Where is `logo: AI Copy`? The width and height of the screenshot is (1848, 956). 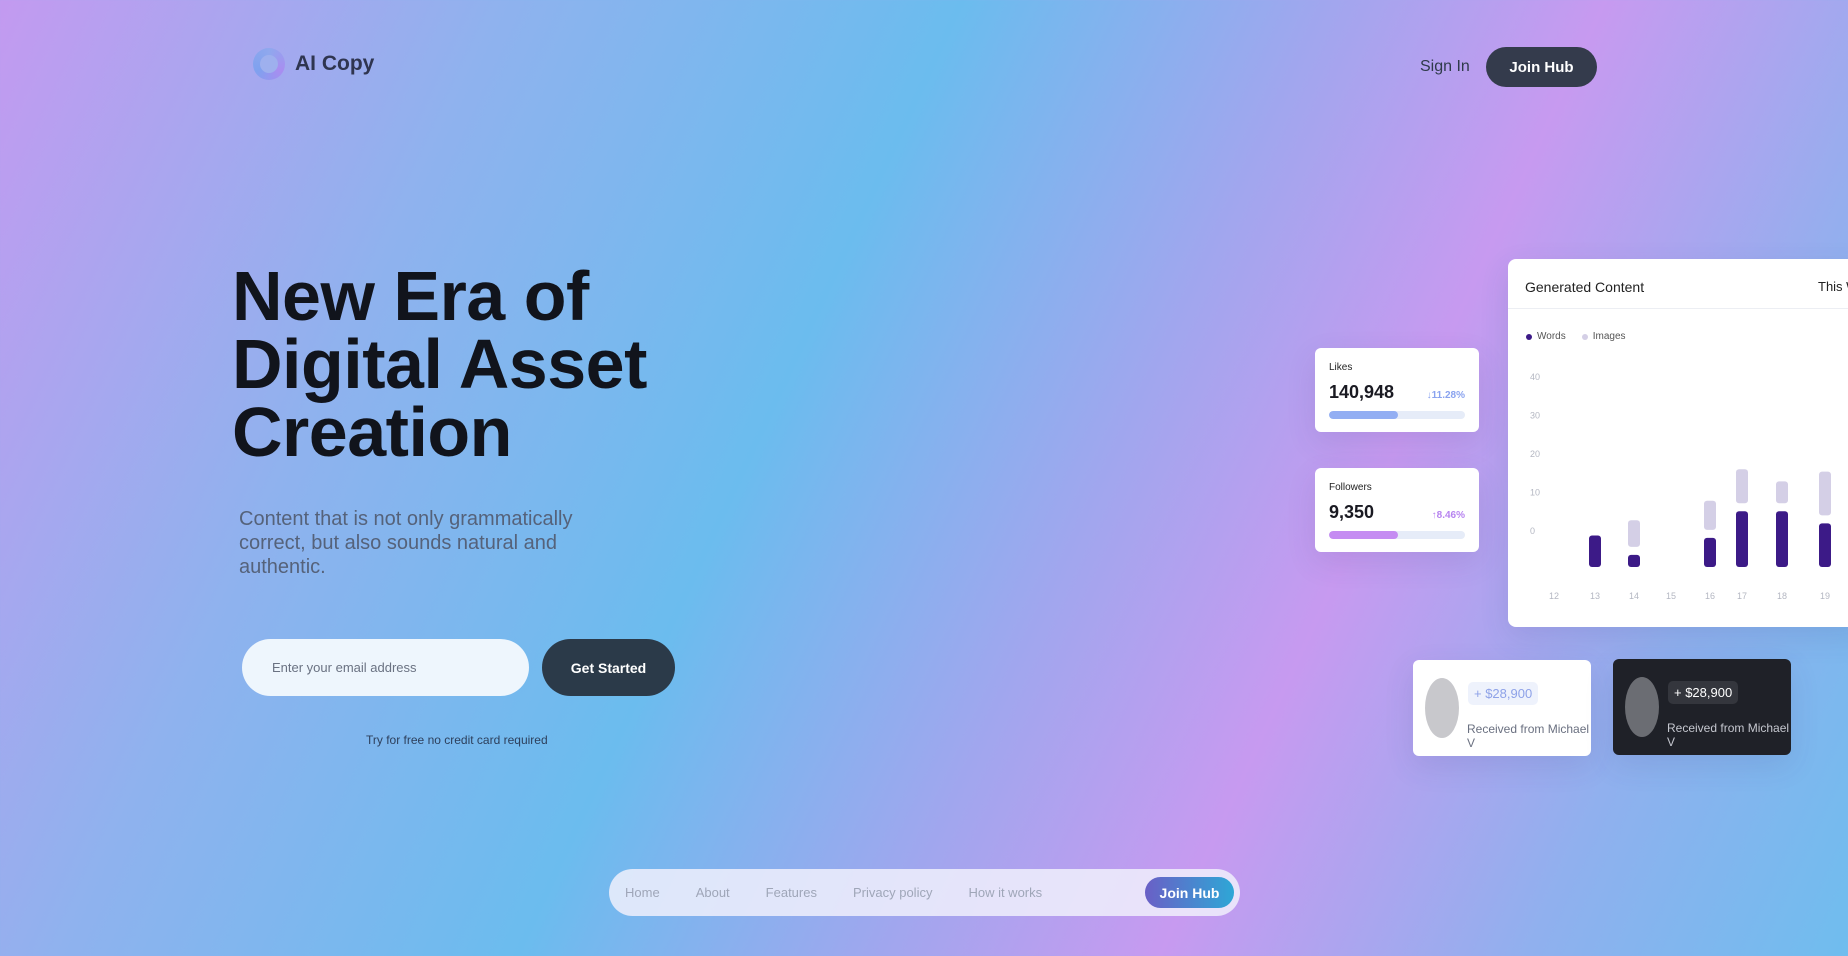
logo: AI Copy is located at coordinates (313, 64).